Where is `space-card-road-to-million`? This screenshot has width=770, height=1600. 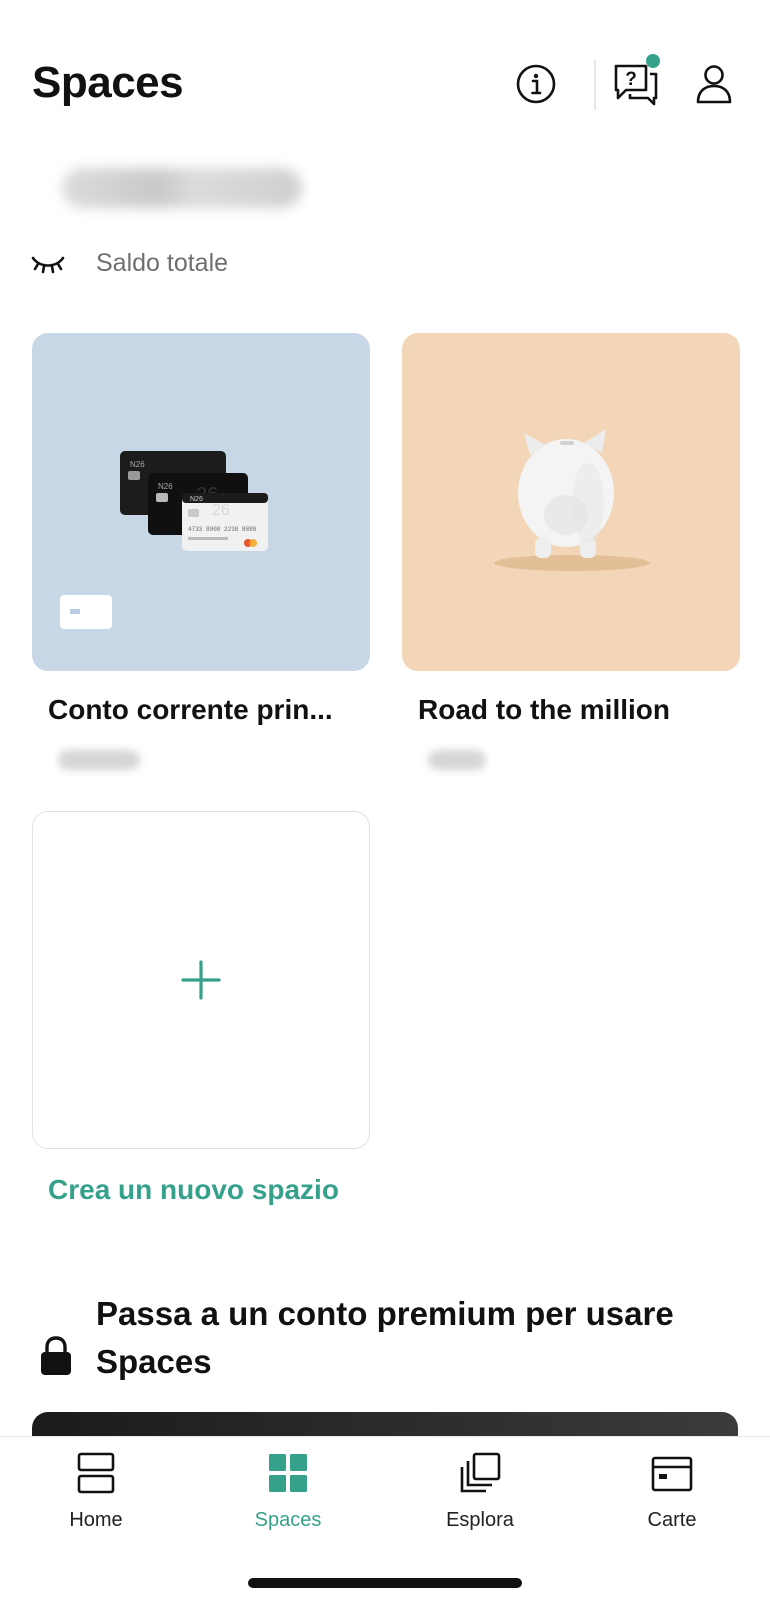 space-card-road-to-million is located at coordinates (571, 502).